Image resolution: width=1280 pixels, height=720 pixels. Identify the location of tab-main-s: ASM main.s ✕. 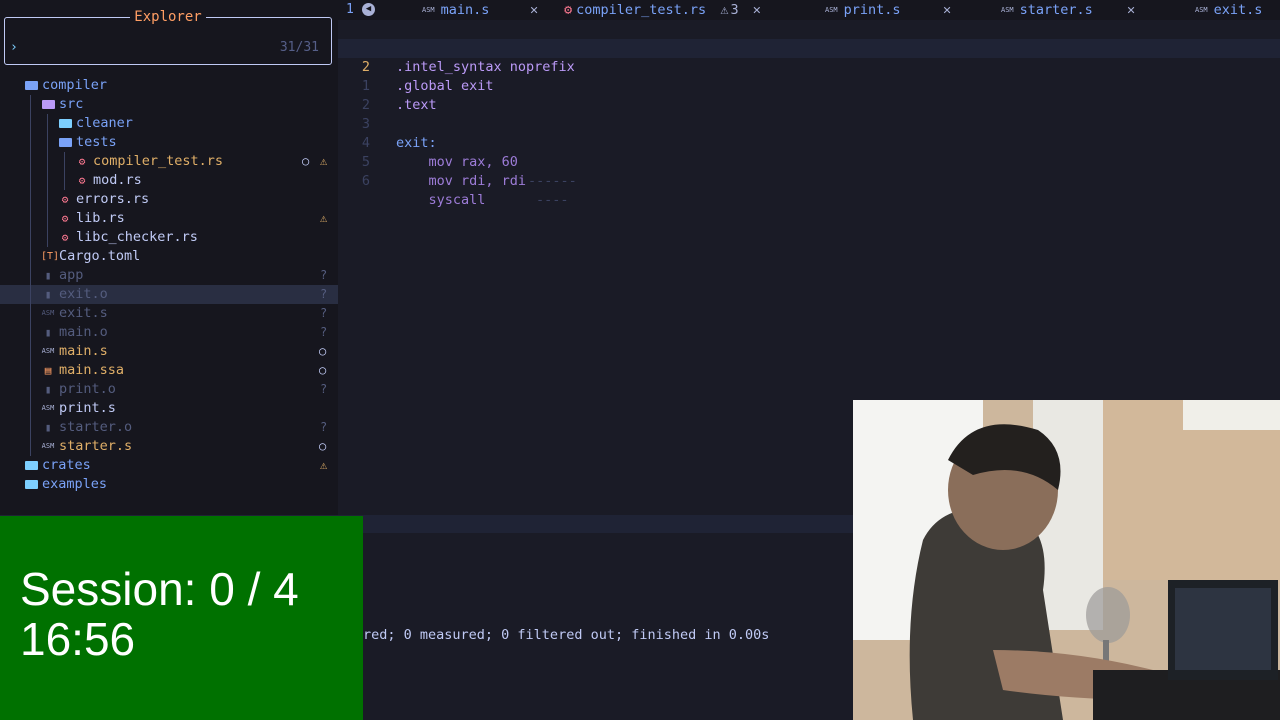
(480, 10).